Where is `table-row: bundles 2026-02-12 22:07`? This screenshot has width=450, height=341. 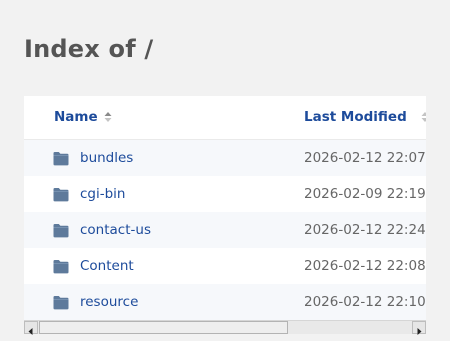
table-row: bundles 2026-02-12 22:07 is located at coordinates (225, 158).